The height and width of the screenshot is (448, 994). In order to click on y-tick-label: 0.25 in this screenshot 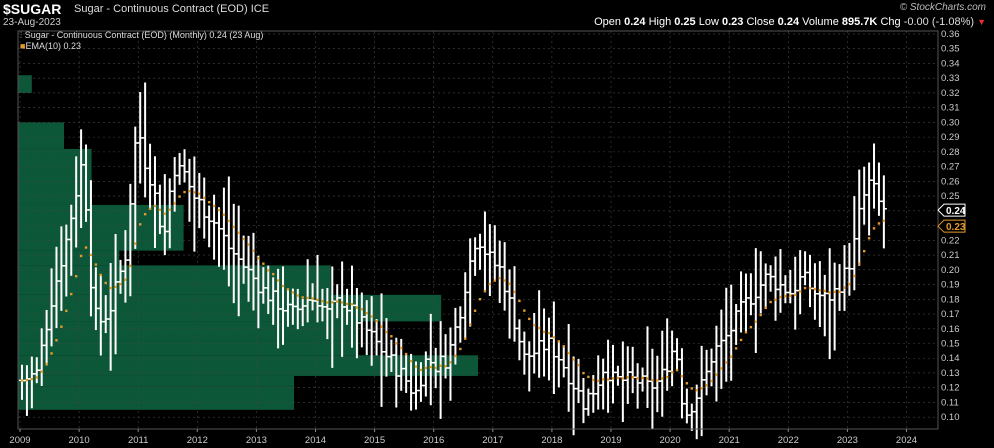, I will do `click(950, 196)`.